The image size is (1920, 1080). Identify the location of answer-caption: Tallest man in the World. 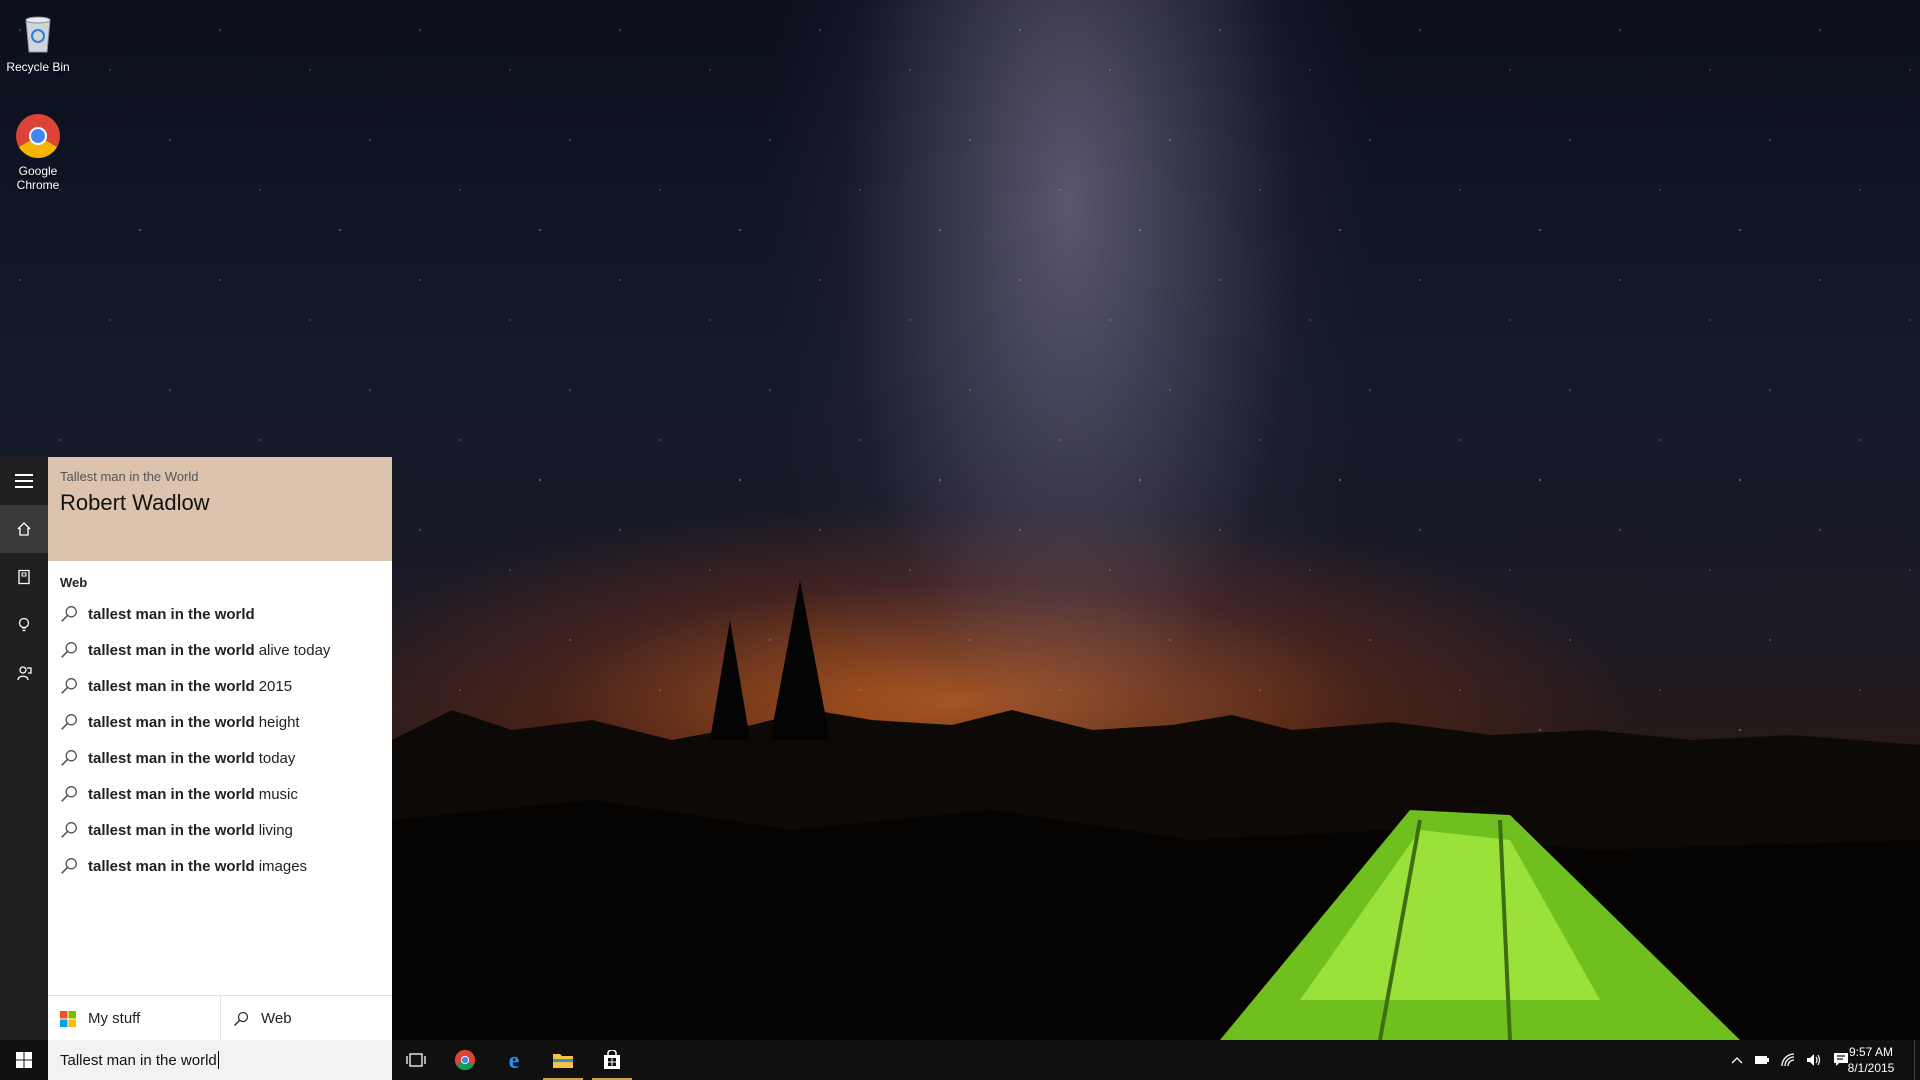
(129, 476).